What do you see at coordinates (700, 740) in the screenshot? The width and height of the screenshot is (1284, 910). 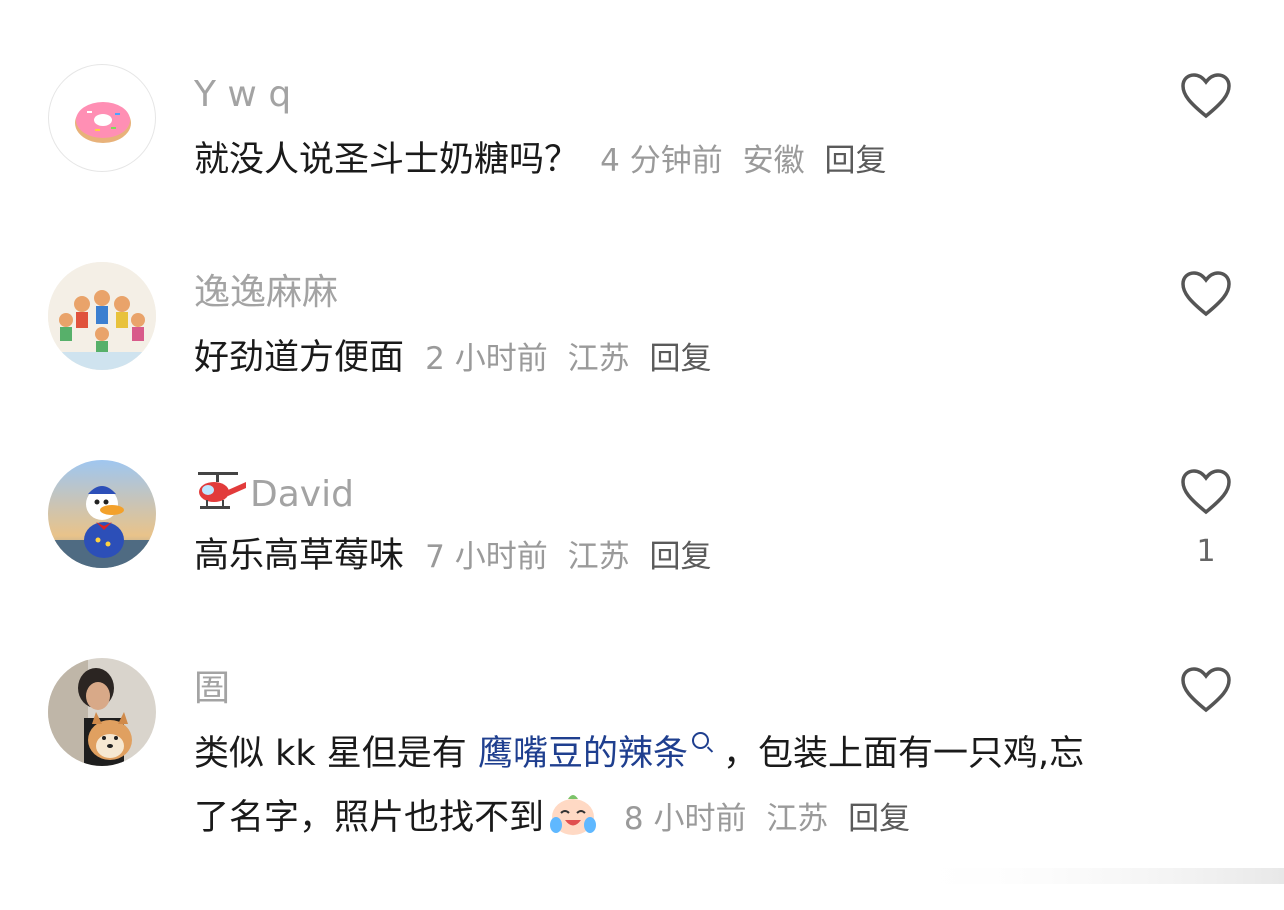 I see `search-icon` at bounding box center [700, 740].